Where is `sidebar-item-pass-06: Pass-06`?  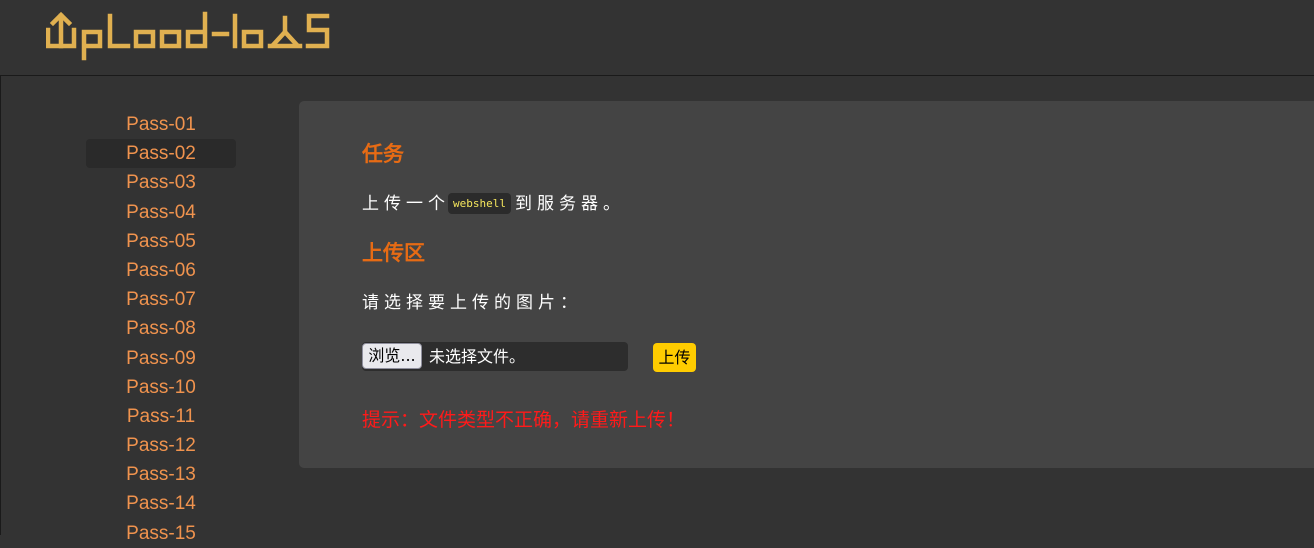 sidebar-item-pass-06: Pass-06 is located at coordinates (161, 270).